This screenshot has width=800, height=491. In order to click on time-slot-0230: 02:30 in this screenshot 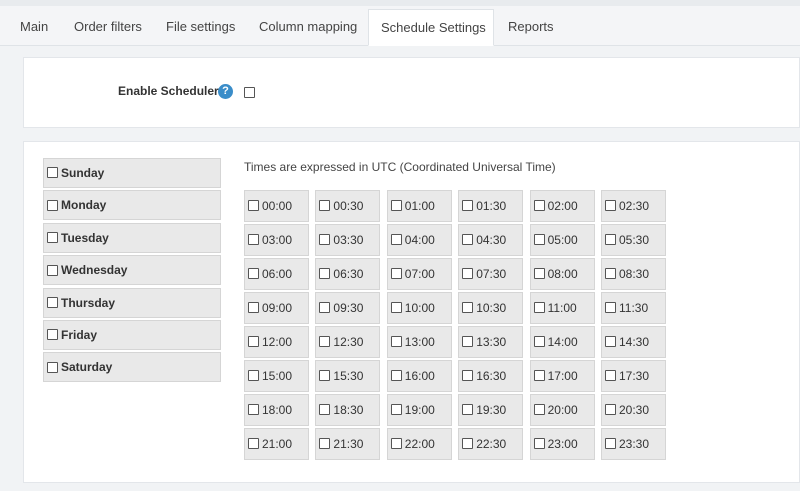, I will do `click(633, 206)`.